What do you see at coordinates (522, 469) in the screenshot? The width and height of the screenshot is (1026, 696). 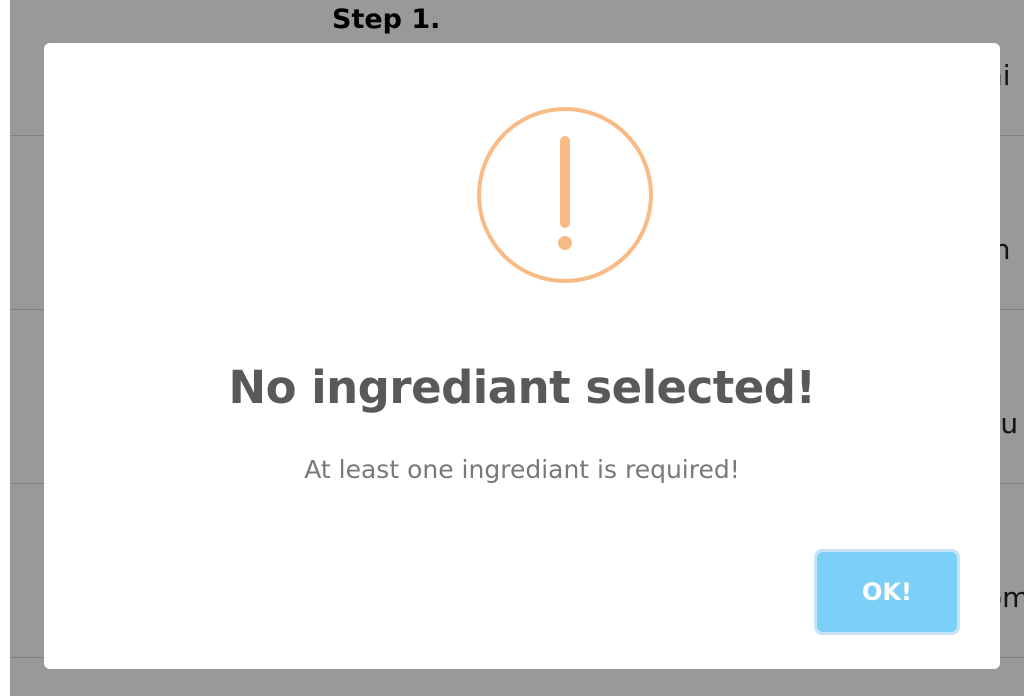 I see `dialog-message: At least one ingrediant is required!` at bounding box center [522, 469].